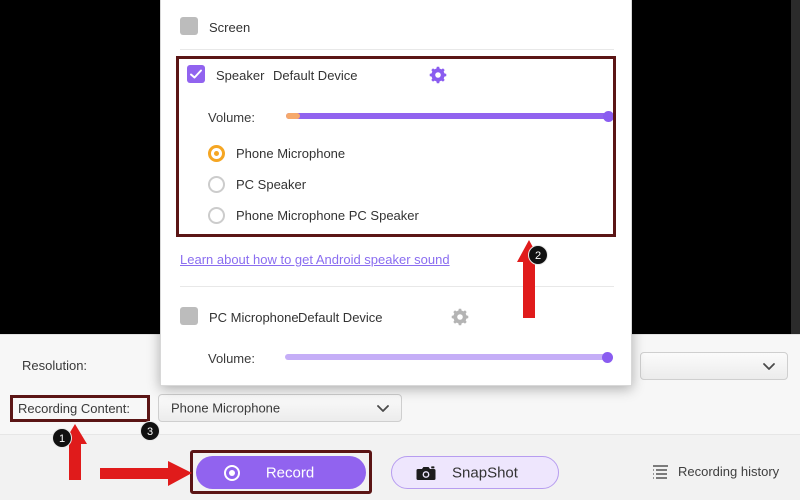 Image resolution: width=800 pixels, height=500 pixels. What do you see at coordinates (291, 153) in the screenshot?
I see `radio-phone-microphone-label: Phone Microphone` at bounding box center [291, 153].